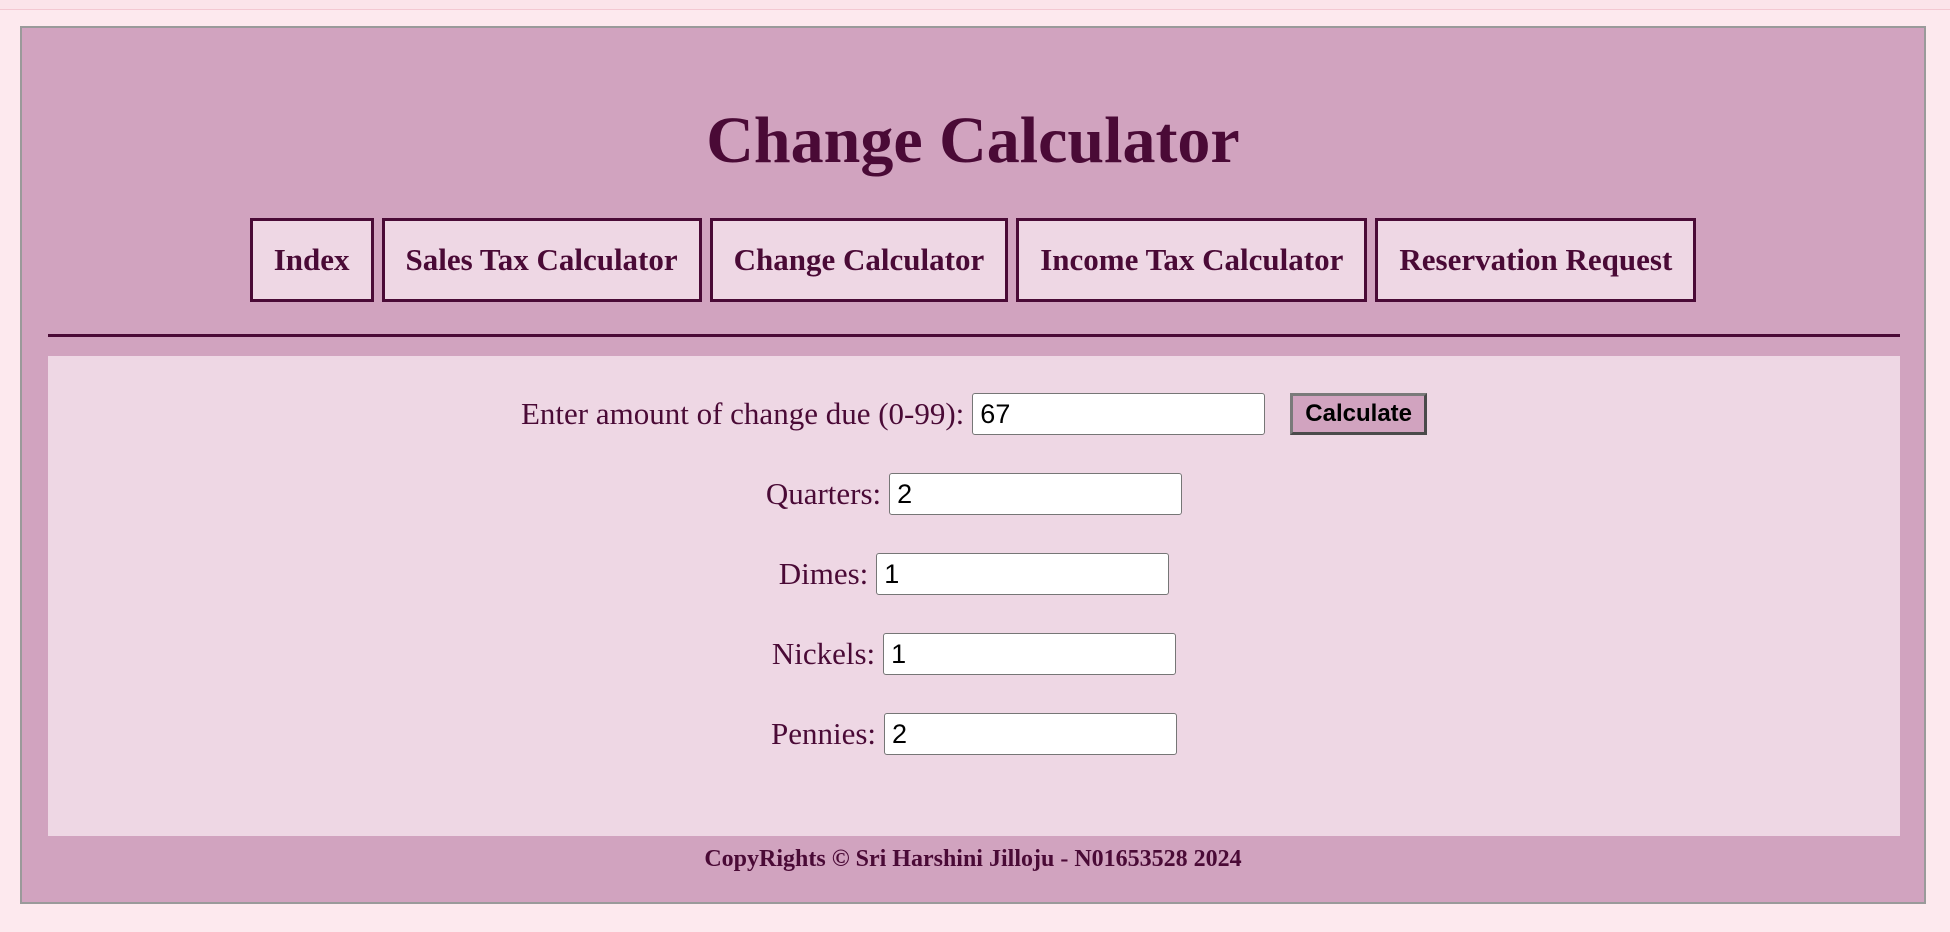 Image resolution: width=1950 pixels, height=932 pixels. What do you see at coordinates (1036, 494) in the screenshot?
I see `quarters-field` at bounding box center [1036, 494].